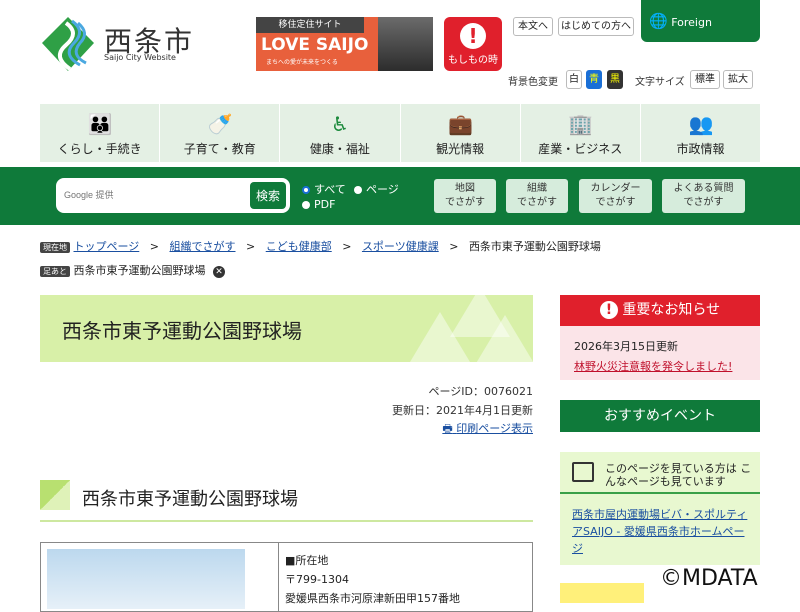 The image size is (800, 612). Describe the element at coordinates (460, 124) in the screenshot. I see `suitcase-icon: 💼` at that location.